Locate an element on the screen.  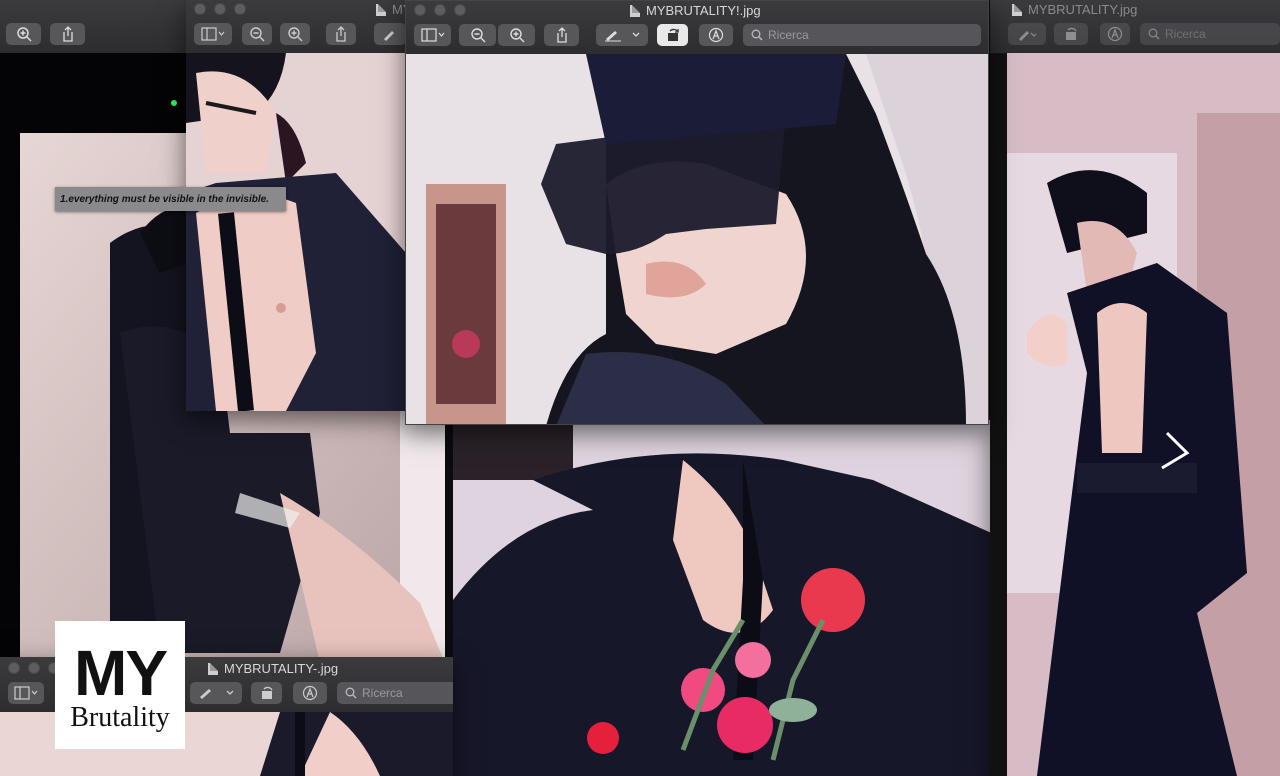
window-title: MY is located at coordinates (391, 9).